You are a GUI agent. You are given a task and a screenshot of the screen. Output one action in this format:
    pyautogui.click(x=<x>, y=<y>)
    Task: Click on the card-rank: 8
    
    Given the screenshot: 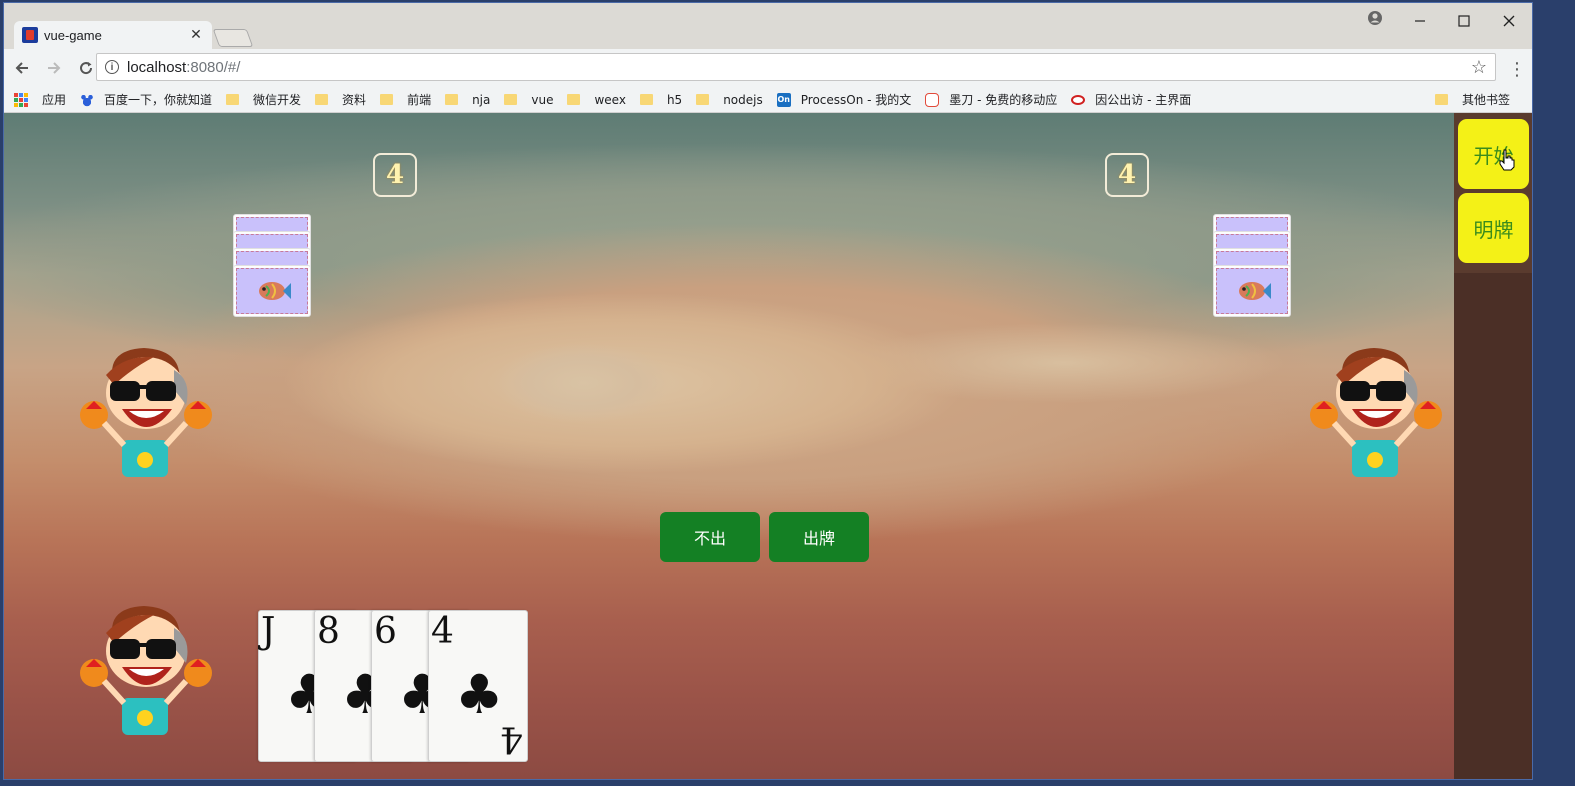 What is the action you would take?
    pyautogui.click(x=328, y=631)
    